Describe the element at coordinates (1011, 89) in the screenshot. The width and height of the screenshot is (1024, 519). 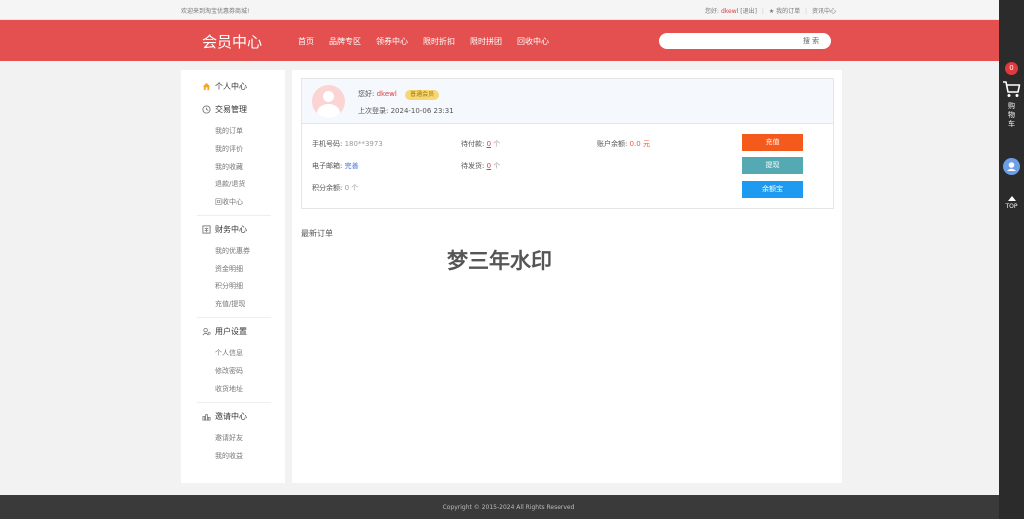
I see `cart-icon` at that location.